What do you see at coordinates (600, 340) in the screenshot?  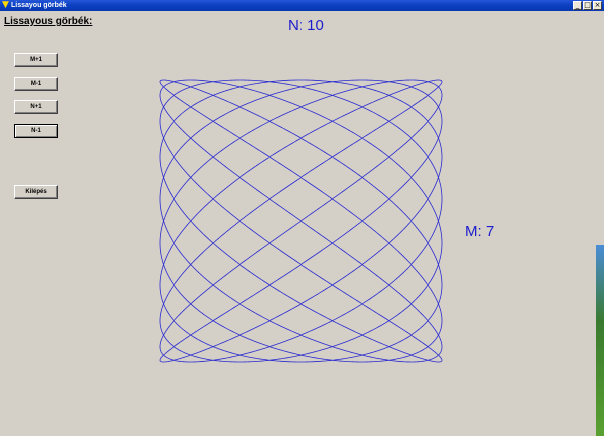 I see `desktop-background` at bounding box center [600, 340].